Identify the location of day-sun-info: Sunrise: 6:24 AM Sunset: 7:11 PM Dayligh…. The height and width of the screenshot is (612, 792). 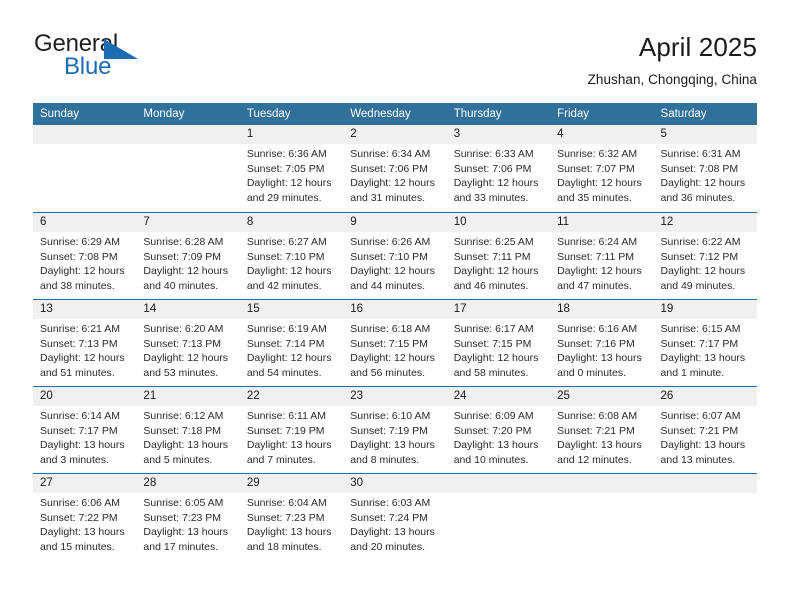
(599, 264).